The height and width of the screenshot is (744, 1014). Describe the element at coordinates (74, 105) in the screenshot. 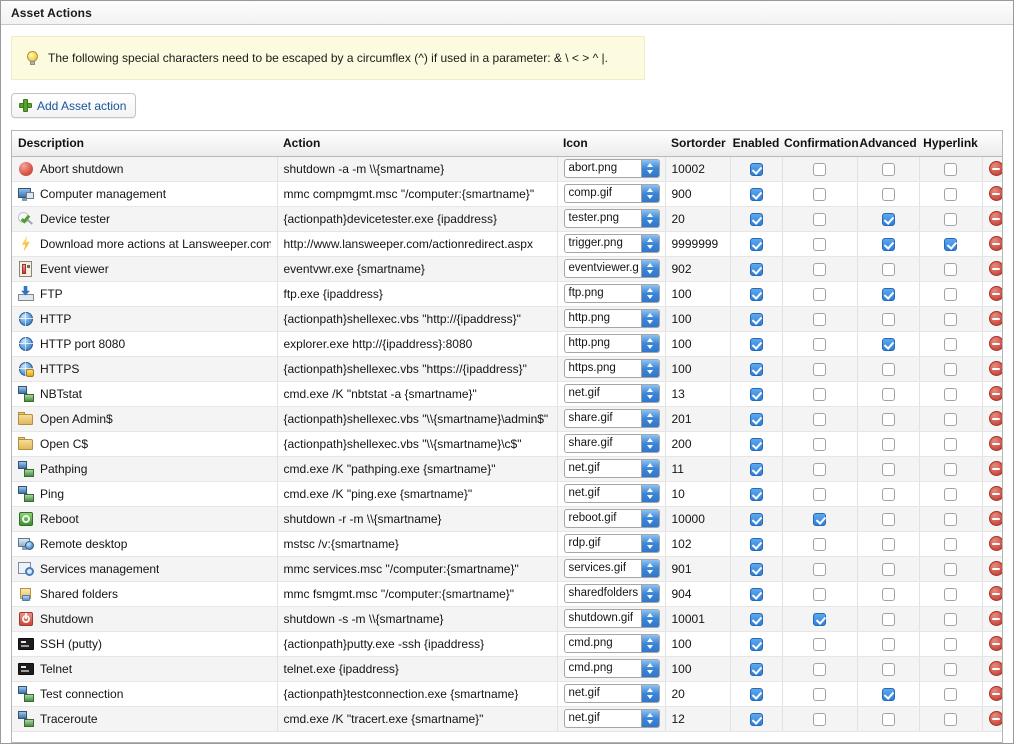

I see `add-asset-action-button: Add Asset action` at that location.